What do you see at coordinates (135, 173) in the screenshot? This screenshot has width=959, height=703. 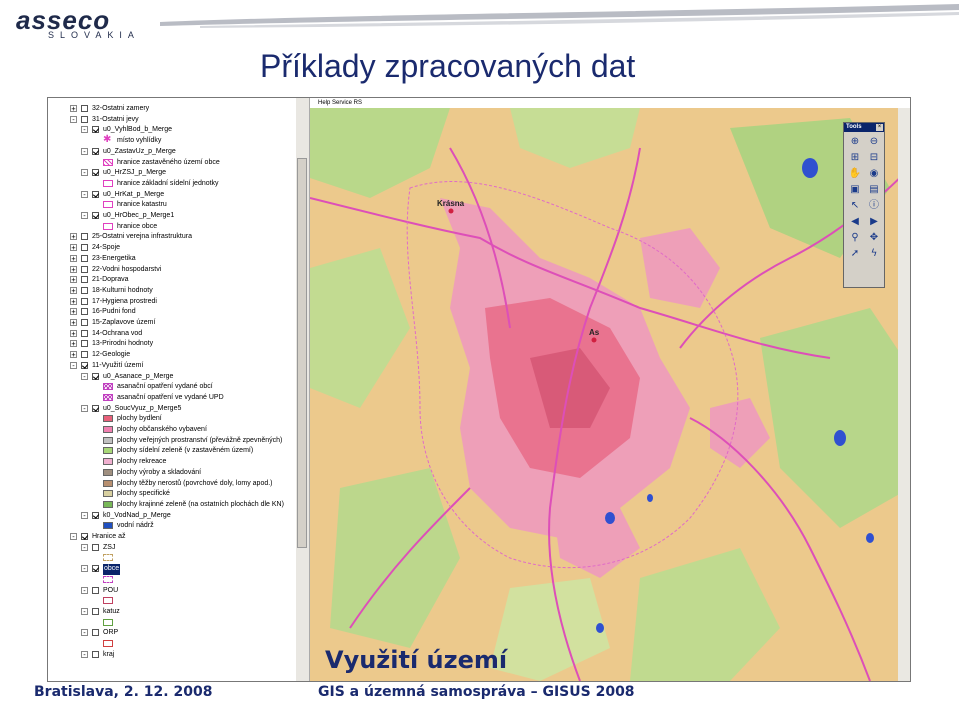 I see `layer-label: u0_HrZSJ_p_Merge` at bounding box center [135, 173].